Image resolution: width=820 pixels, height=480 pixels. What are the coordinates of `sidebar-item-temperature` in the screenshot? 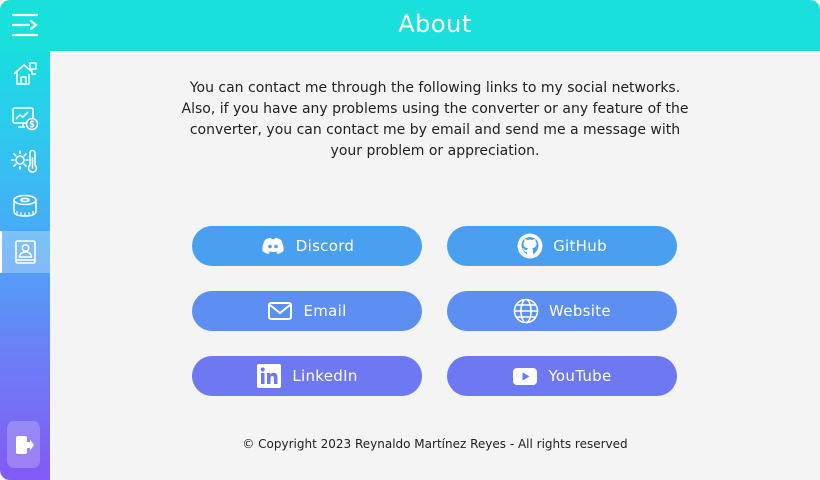 It's located at (25, 162).